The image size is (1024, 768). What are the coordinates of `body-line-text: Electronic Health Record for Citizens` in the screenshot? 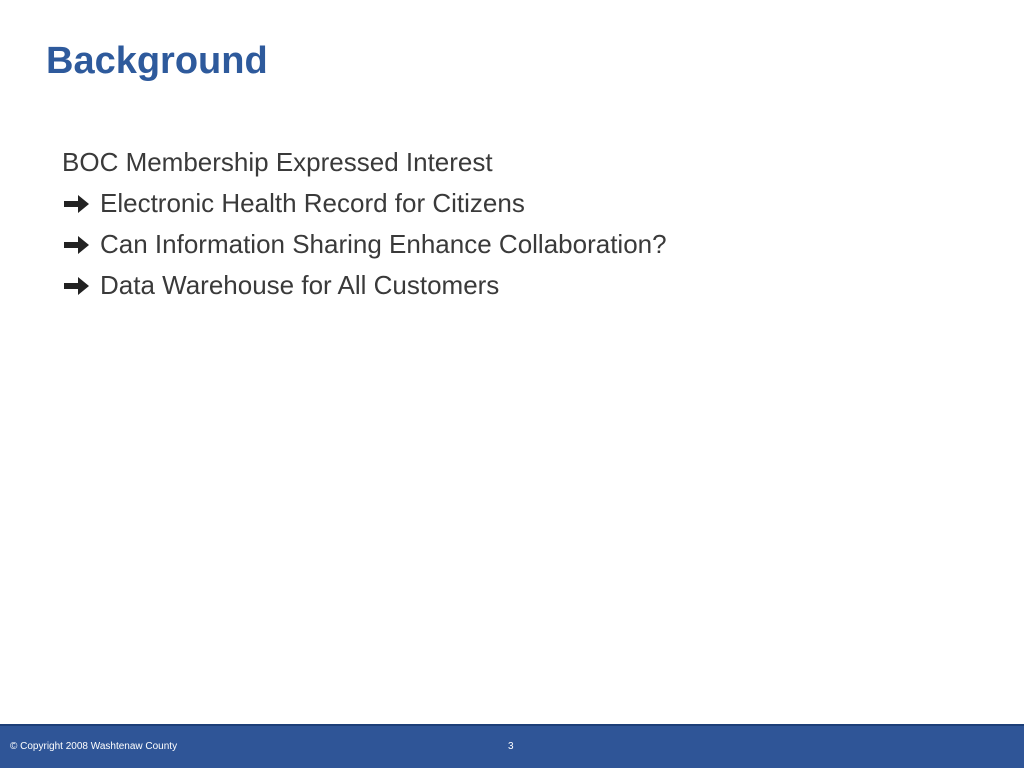 It's located at (312, 203).